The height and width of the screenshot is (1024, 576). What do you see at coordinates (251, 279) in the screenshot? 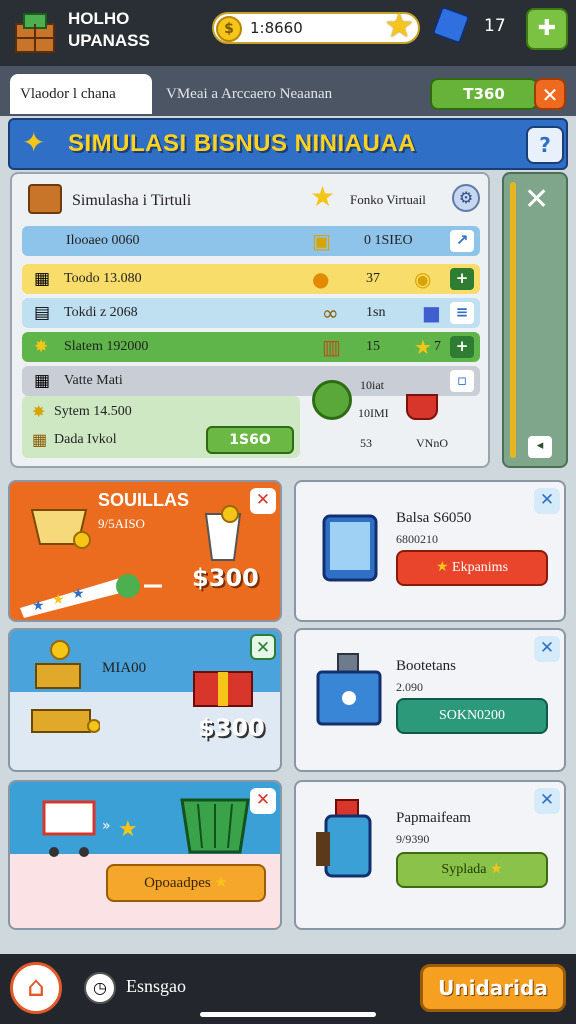
I see `list-item: ▦ Toodo 13.080 ● 37 ◉ +` at bounding box center [251, 279].